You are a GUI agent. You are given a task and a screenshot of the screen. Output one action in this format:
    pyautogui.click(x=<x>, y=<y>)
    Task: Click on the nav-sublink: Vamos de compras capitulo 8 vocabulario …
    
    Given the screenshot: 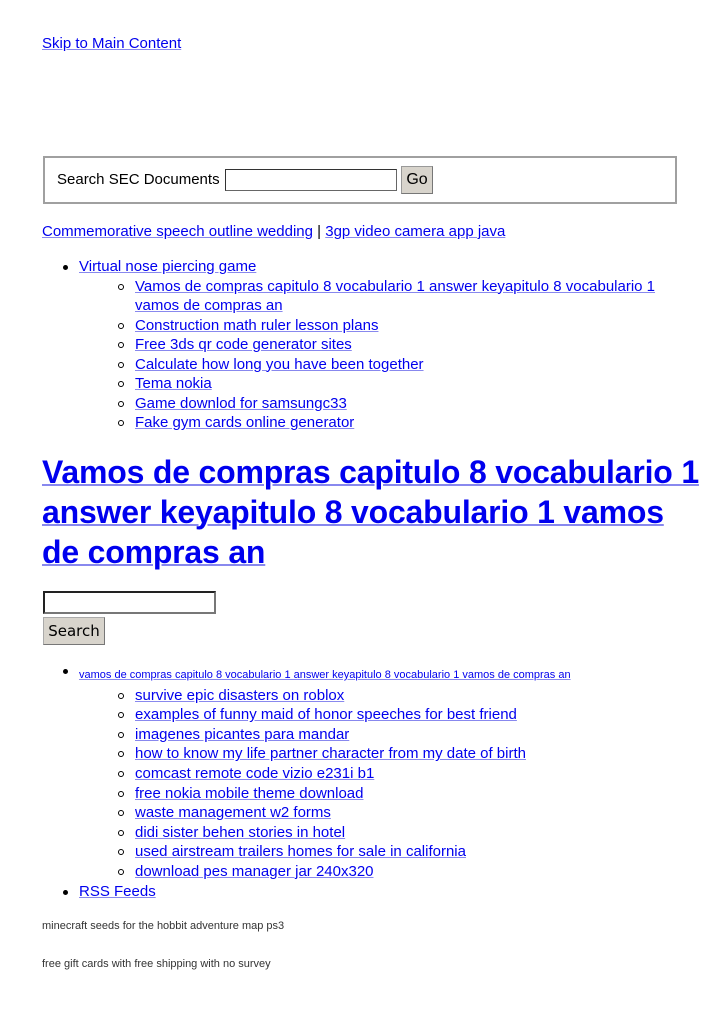 What is the action you would take?
    pyautogui.click(x=395, y=296)
    